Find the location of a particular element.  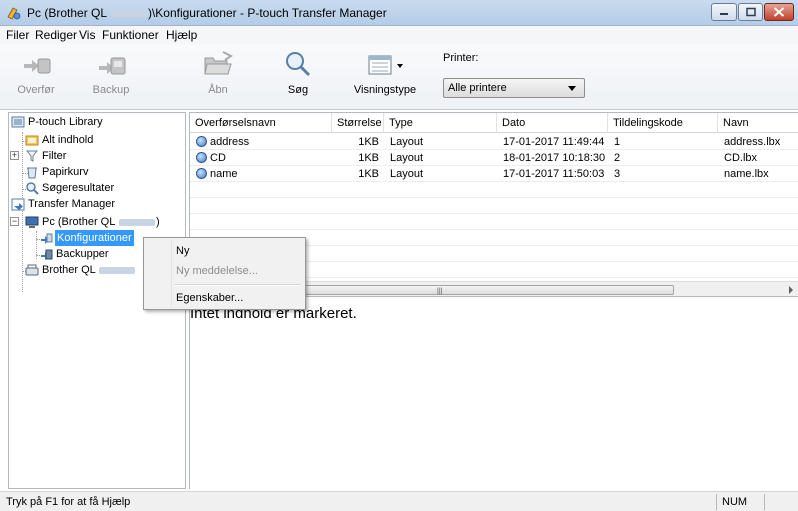

backup-icon is located at coordinates (112, 66).